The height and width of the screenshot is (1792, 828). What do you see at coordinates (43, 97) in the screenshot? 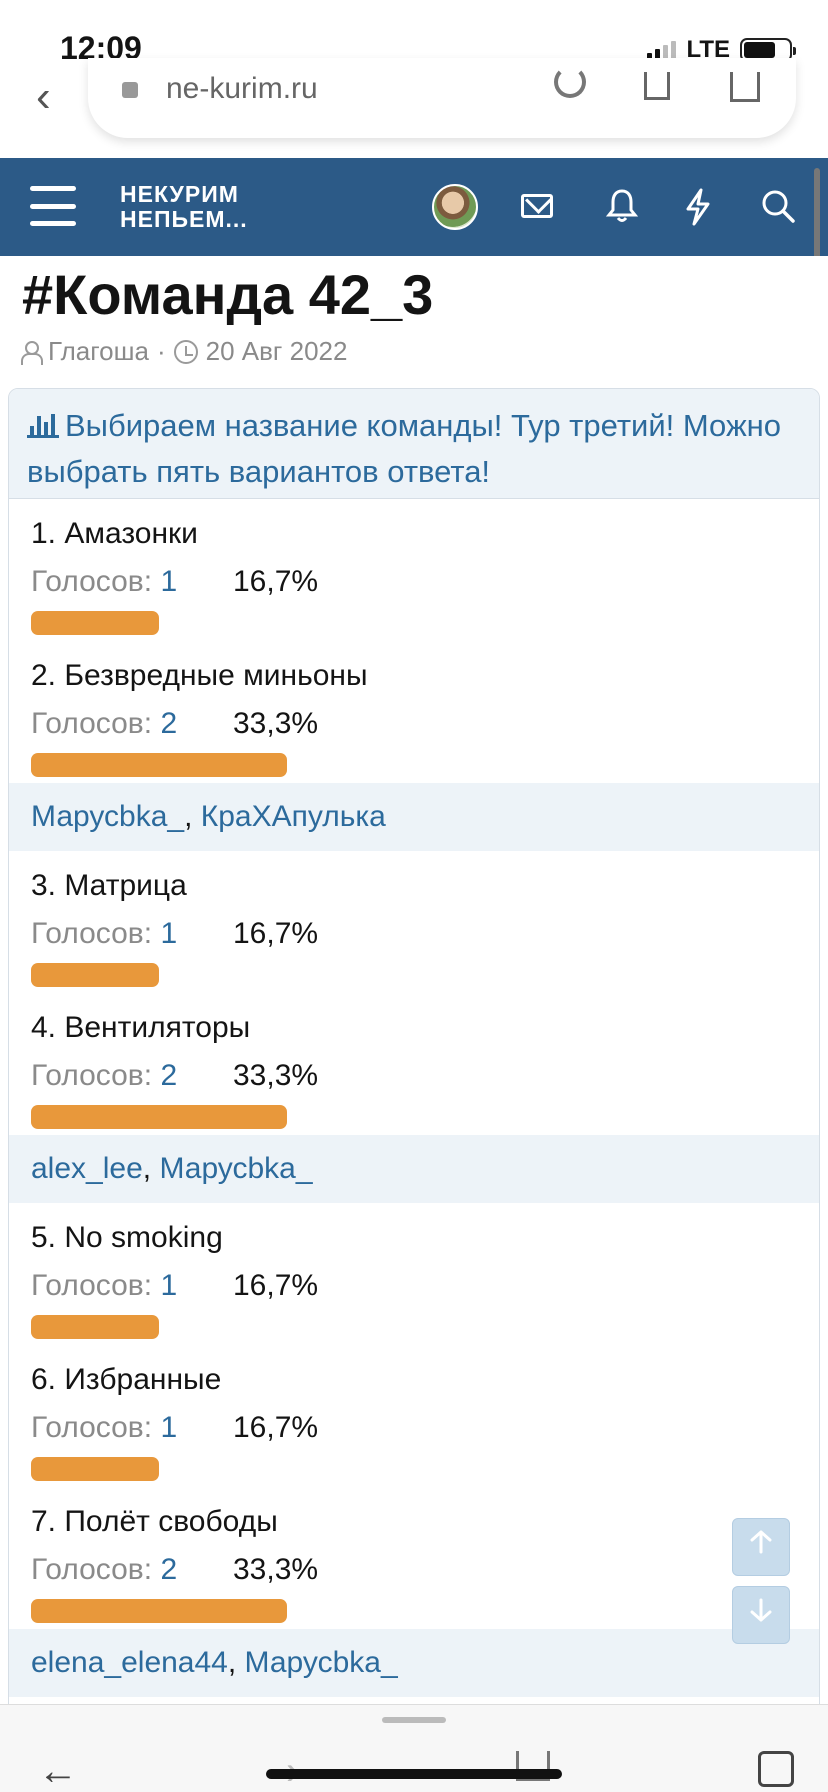
I see `back-chevron-icon: ‹` at bounding box center [43, 97].